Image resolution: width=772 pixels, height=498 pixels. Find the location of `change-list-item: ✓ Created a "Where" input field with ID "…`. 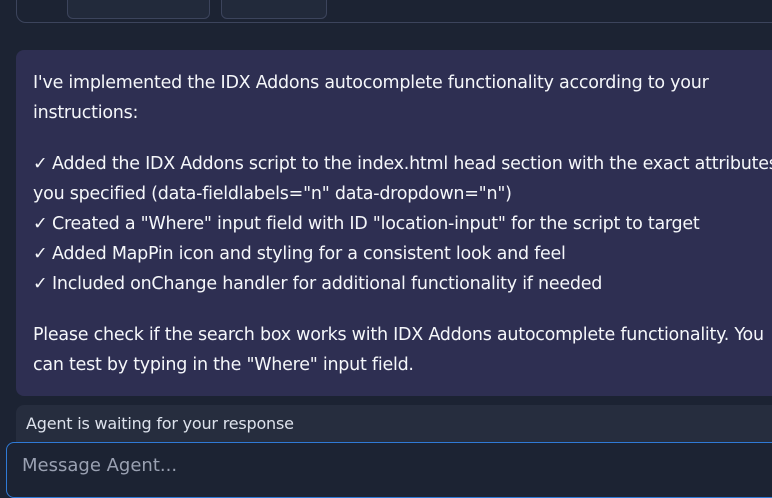

change-list-item: ✓ Created a "Where" input field with ID "… is located at coordinates (402, 224).